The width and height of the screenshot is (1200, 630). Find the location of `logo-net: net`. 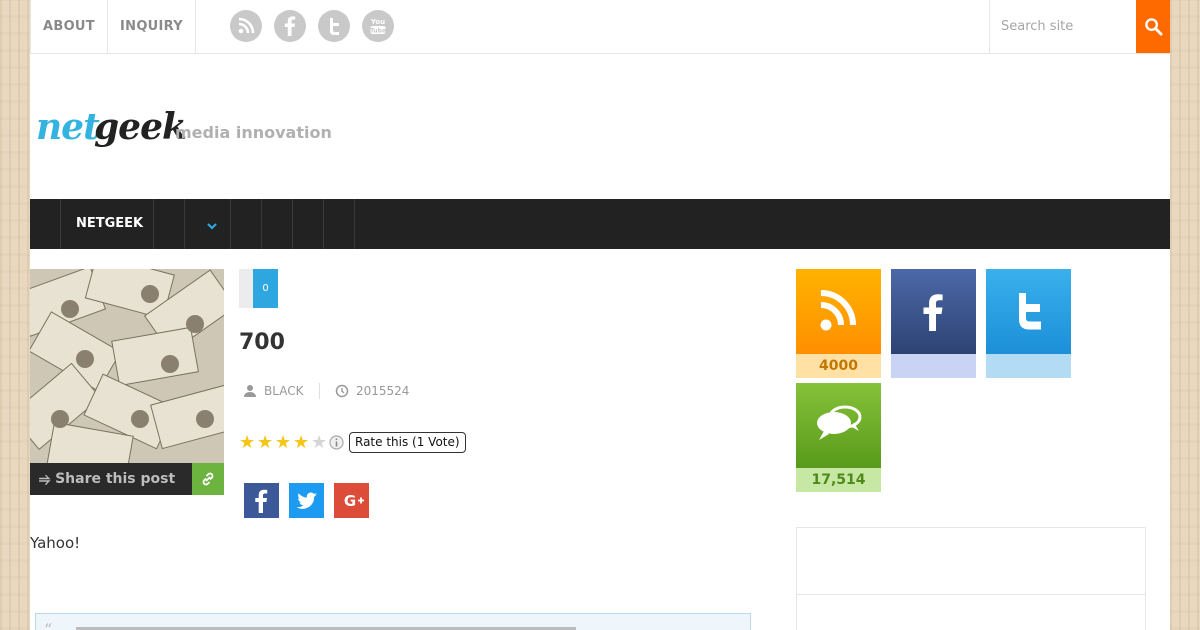

logo-net: net is located at coordinates (68, 127).